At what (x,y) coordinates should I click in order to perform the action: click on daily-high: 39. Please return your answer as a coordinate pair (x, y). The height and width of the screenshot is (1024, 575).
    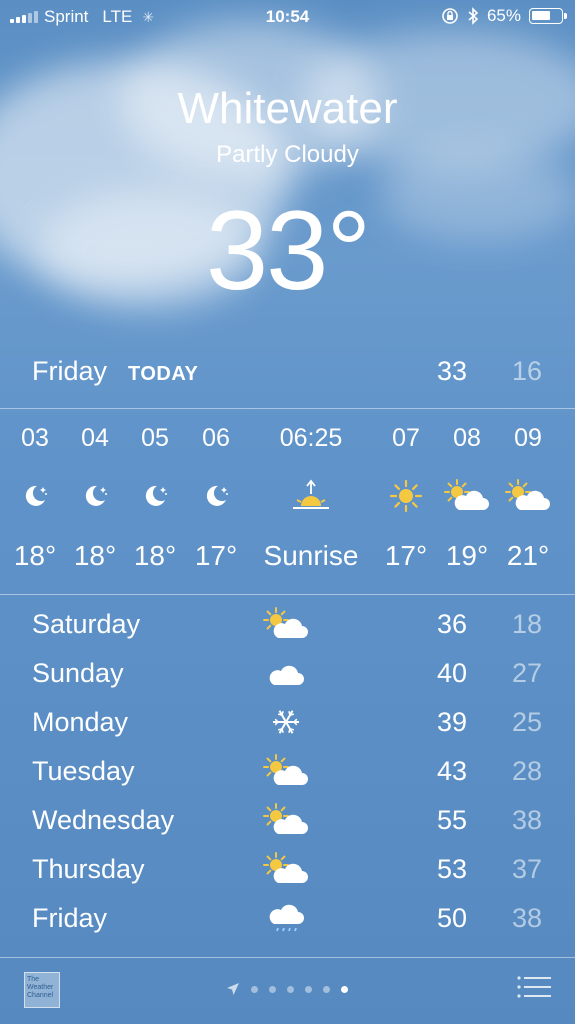
    Looking at the image, I should click on (451, 722).